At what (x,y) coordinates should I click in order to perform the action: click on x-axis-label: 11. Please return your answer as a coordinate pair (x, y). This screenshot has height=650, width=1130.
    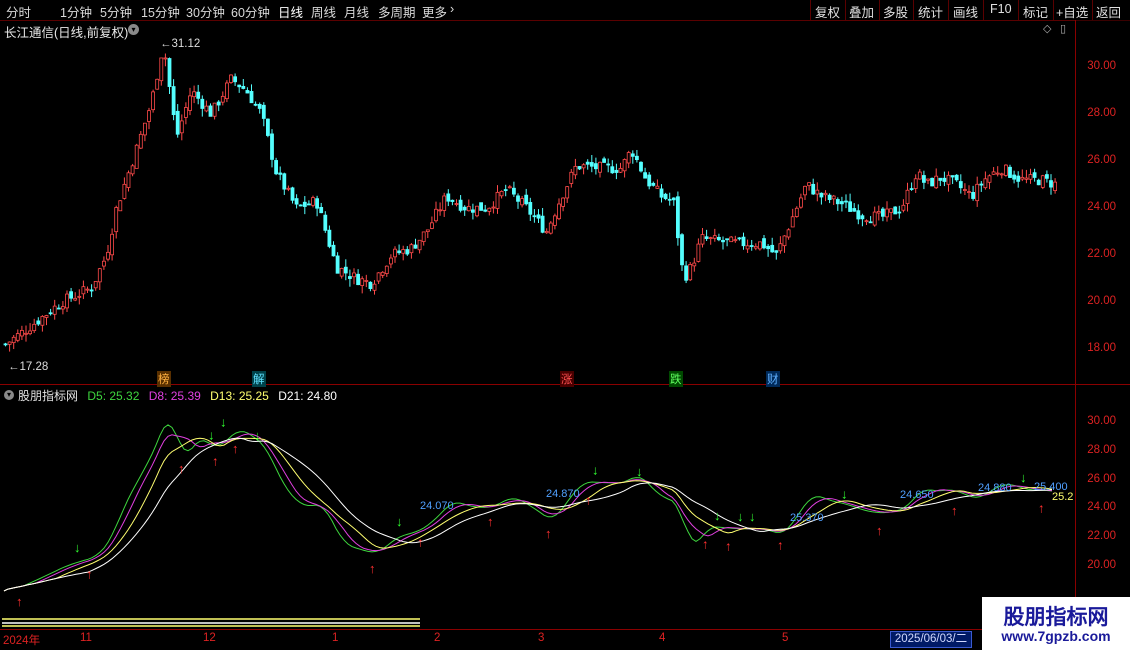
    Looking at the image, I should click on (86, 638).